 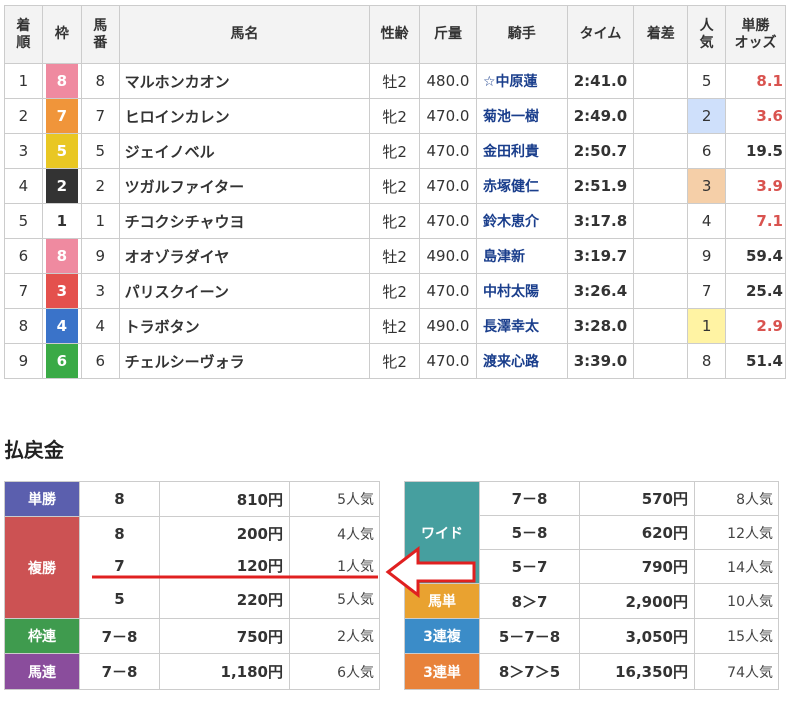 What do you see at coordinates (100, 291) in the screenshot?
I see `horse-number-cell: 3` at bounding box center [100, 291].